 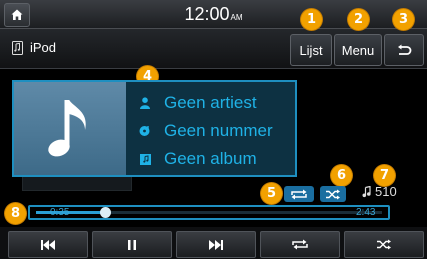 I want to click on title-label: Geen nummer, so click(x=218, y=130).